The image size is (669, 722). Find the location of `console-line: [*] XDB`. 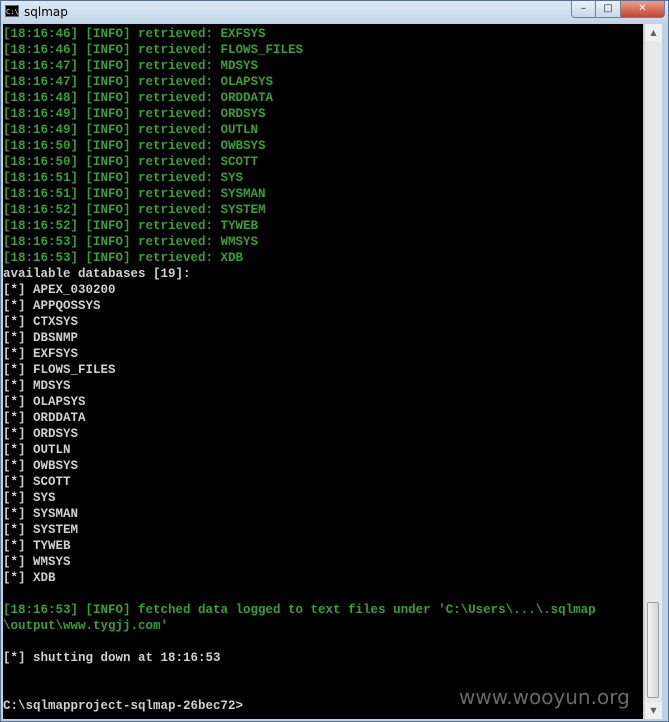

console-line: [*] XDB is located at coordinates (29, 578).